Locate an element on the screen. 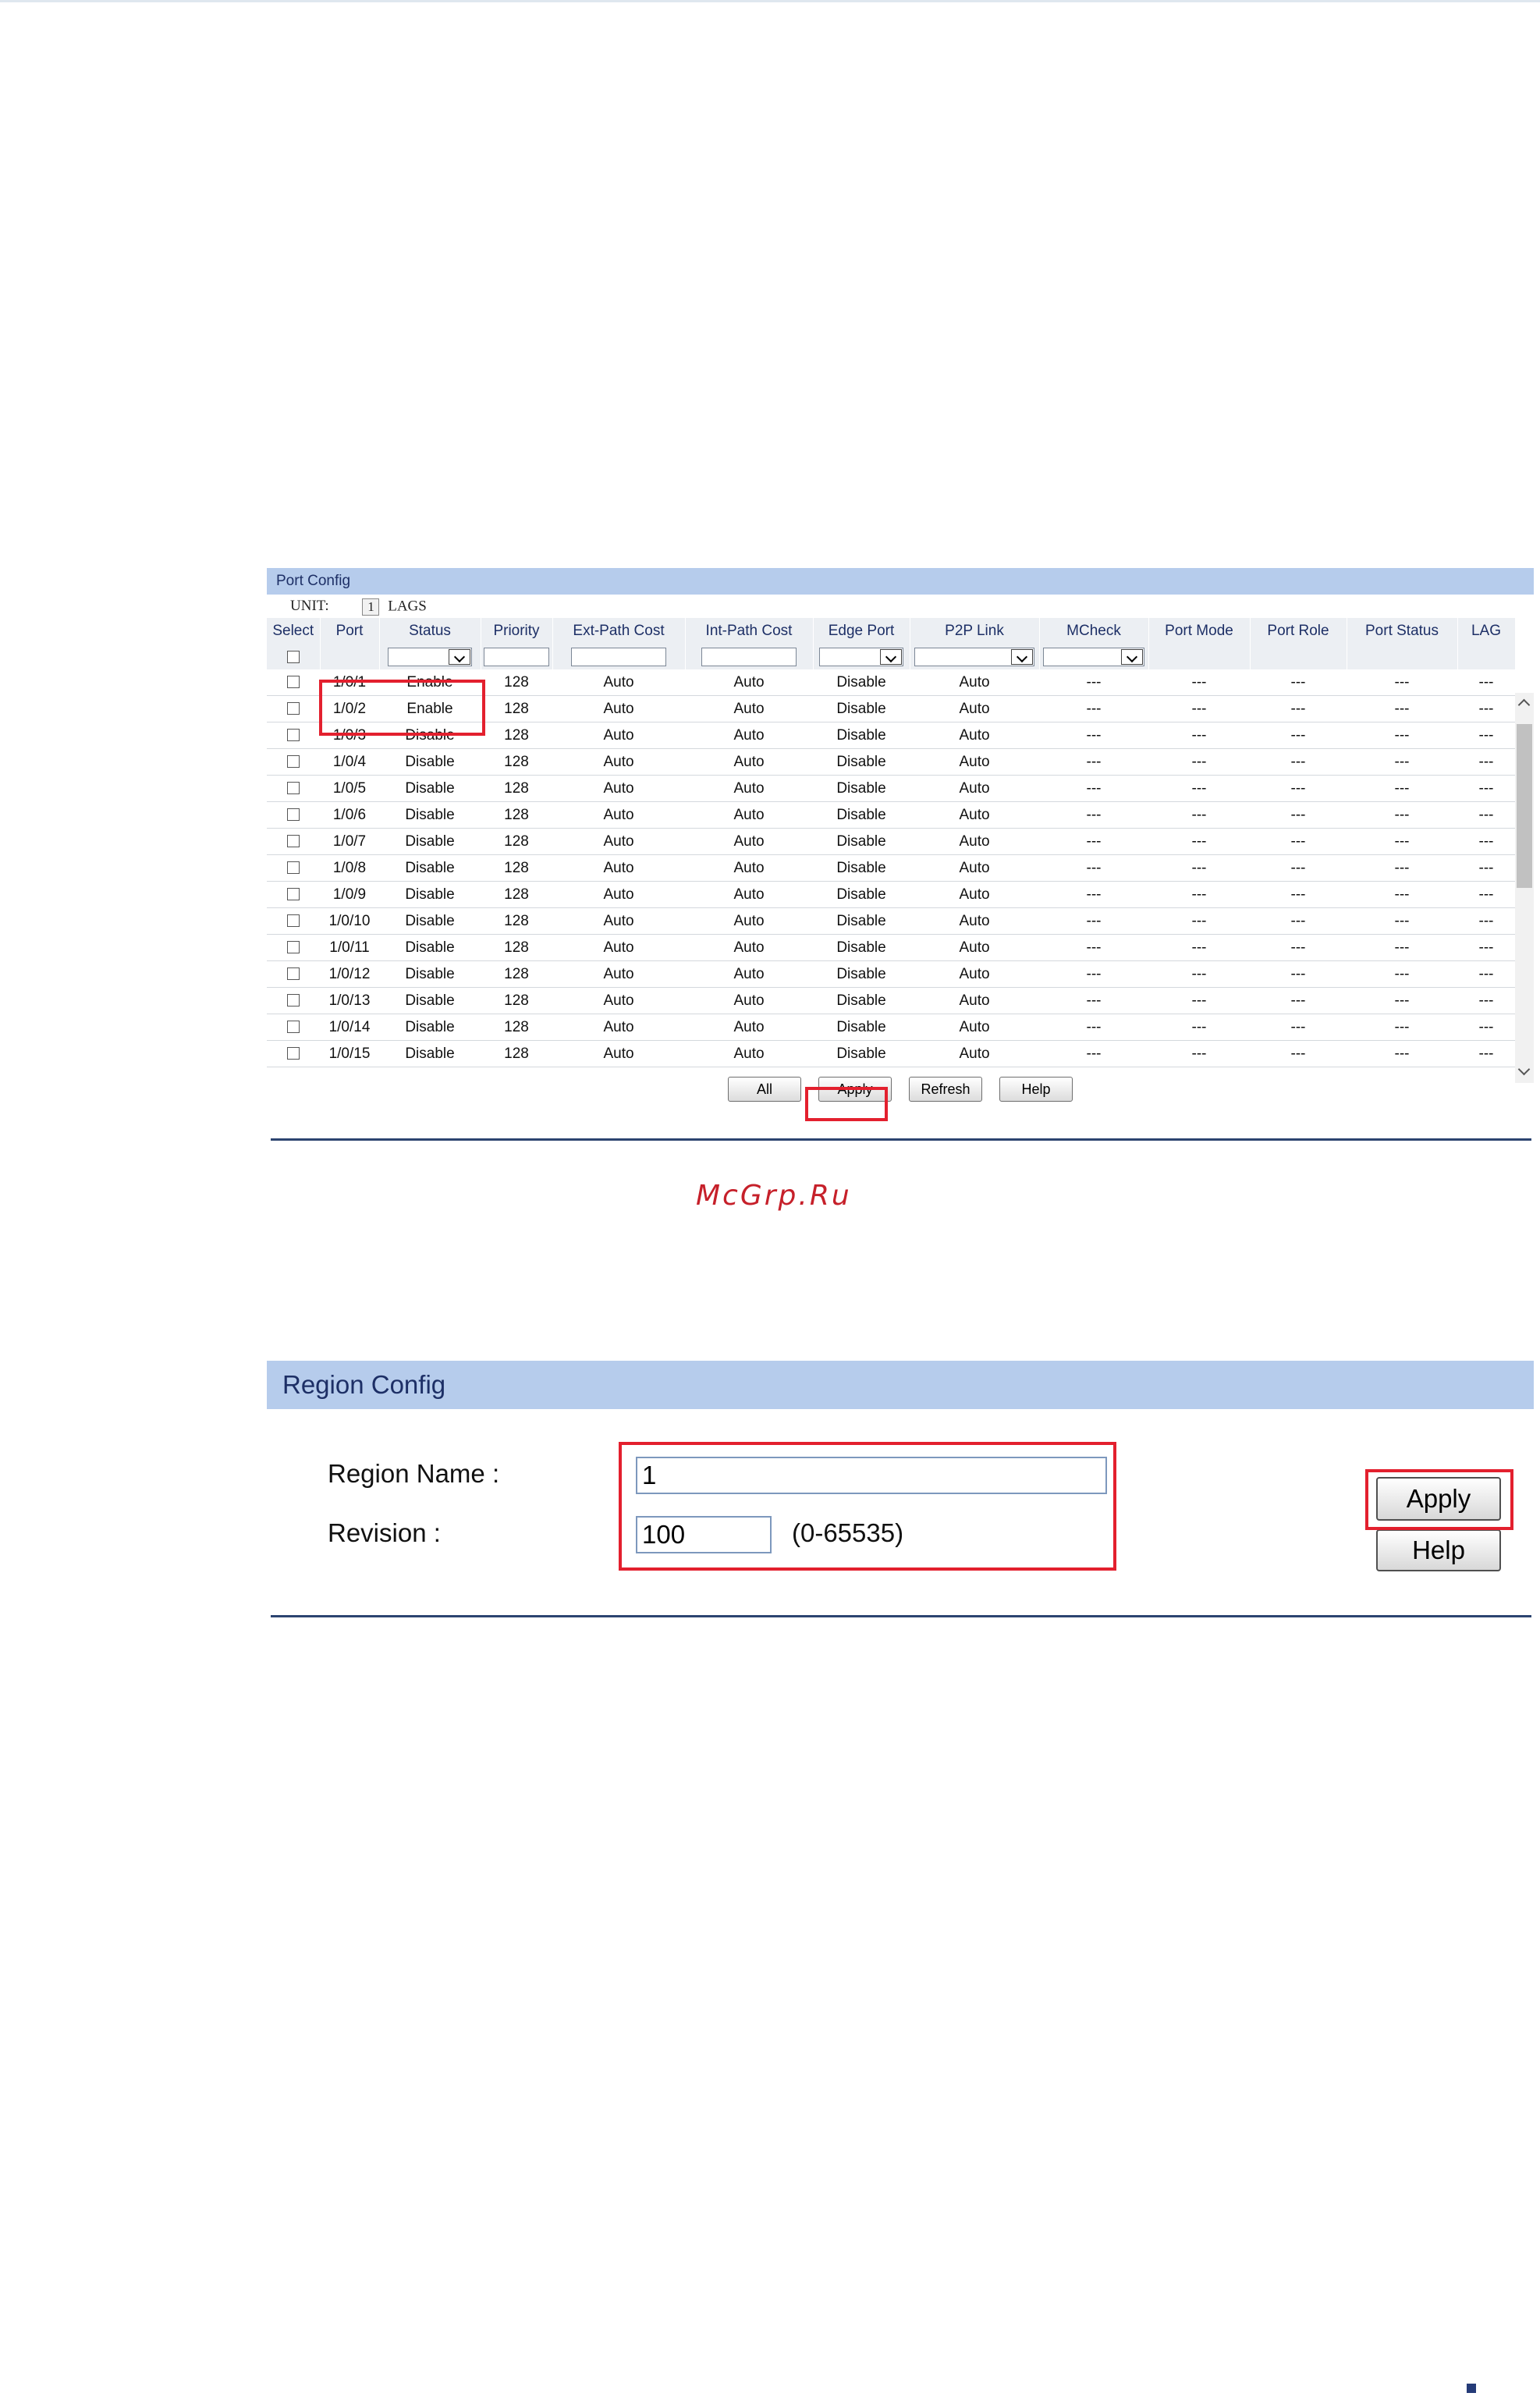  help-button: Help is located at coordinates (1036, 1089).